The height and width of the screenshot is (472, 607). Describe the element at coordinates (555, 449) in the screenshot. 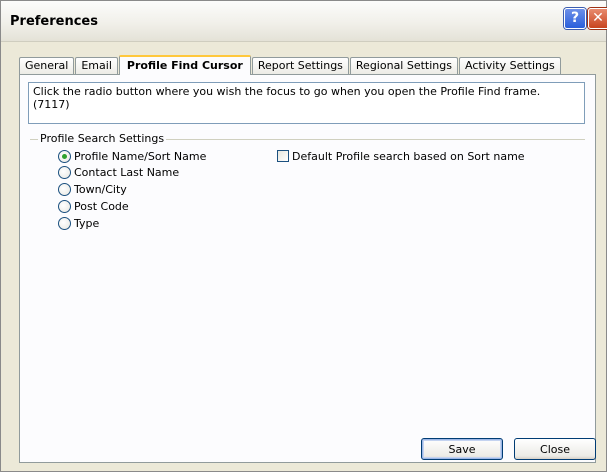

I see `close-button: Close` at that location.